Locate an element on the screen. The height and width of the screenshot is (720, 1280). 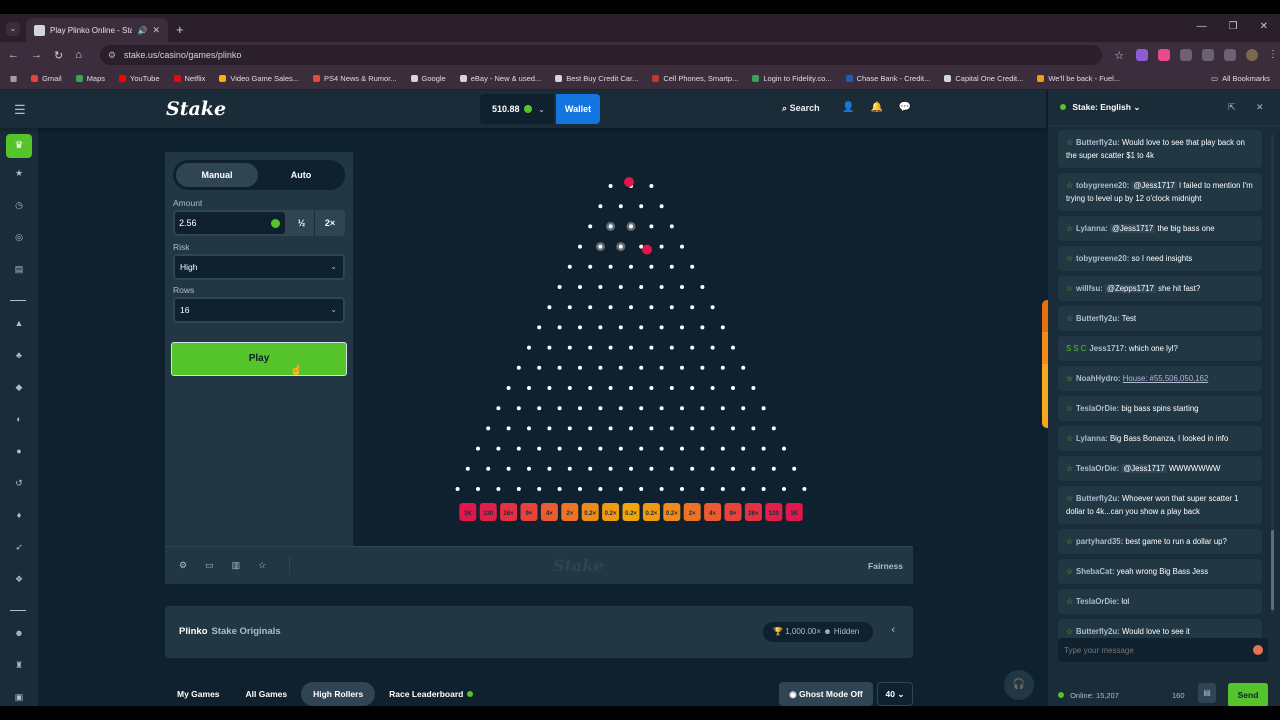
send-button: Send is located at coordinates (1248, 694).